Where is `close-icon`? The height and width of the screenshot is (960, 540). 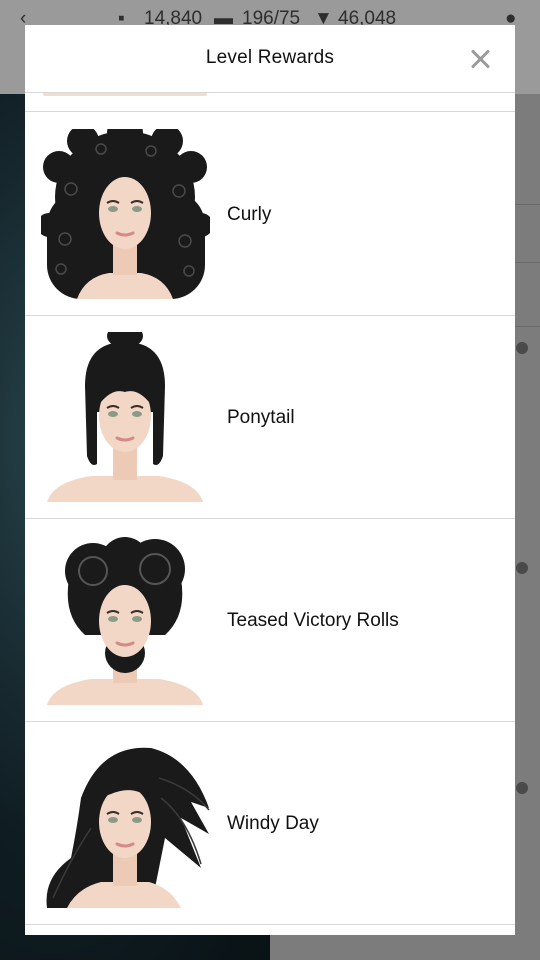 close-icon is located at coordinates (480, 59).